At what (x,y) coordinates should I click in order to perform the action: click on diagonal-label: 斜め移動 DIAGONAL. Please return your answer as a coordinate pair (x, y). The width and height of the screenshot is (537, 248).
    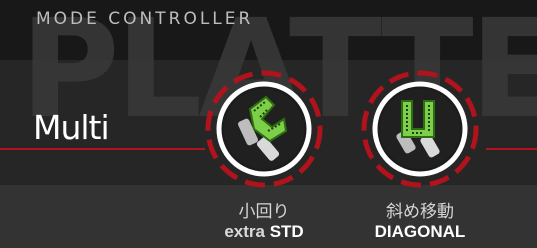
    Looking at the image, I should click on (420, 219).